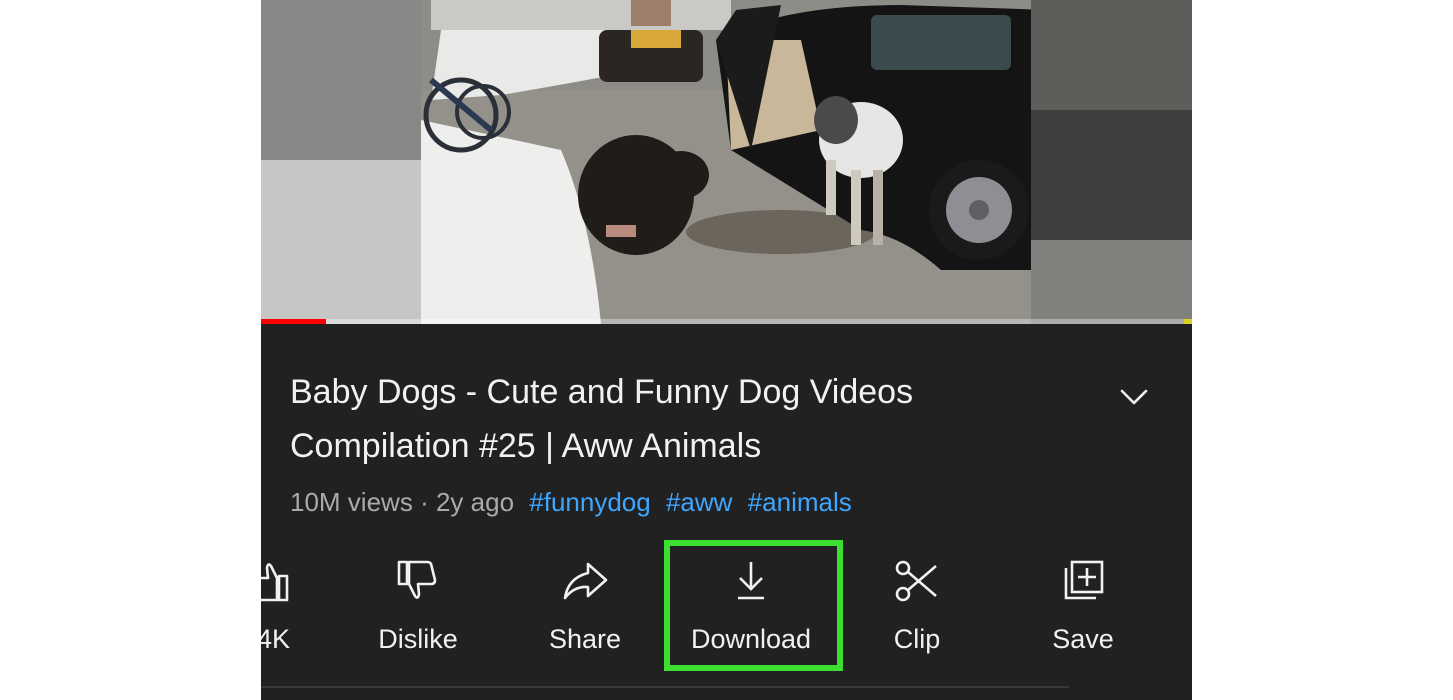  What do you see at coordinates (585, 581) in the screenshot?
I see `share-icon` at bounding box center [585, 581].